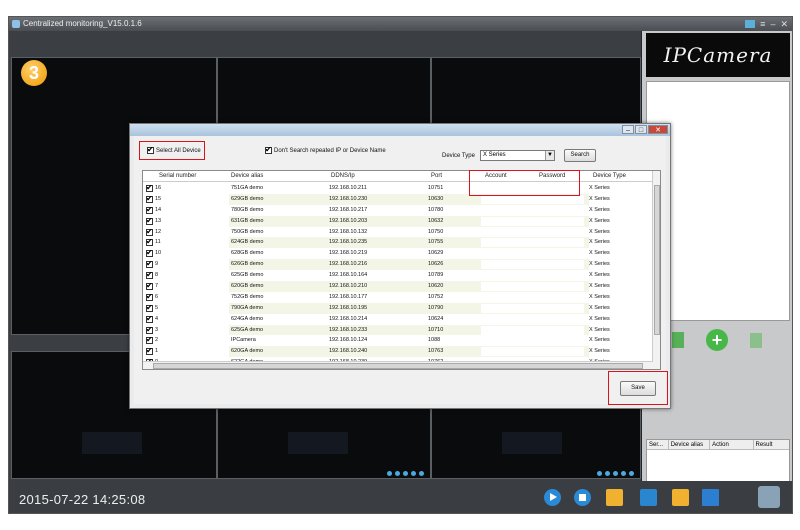 The image size is (800, 530). I want to click on save-button: Save, so click(638, 388).